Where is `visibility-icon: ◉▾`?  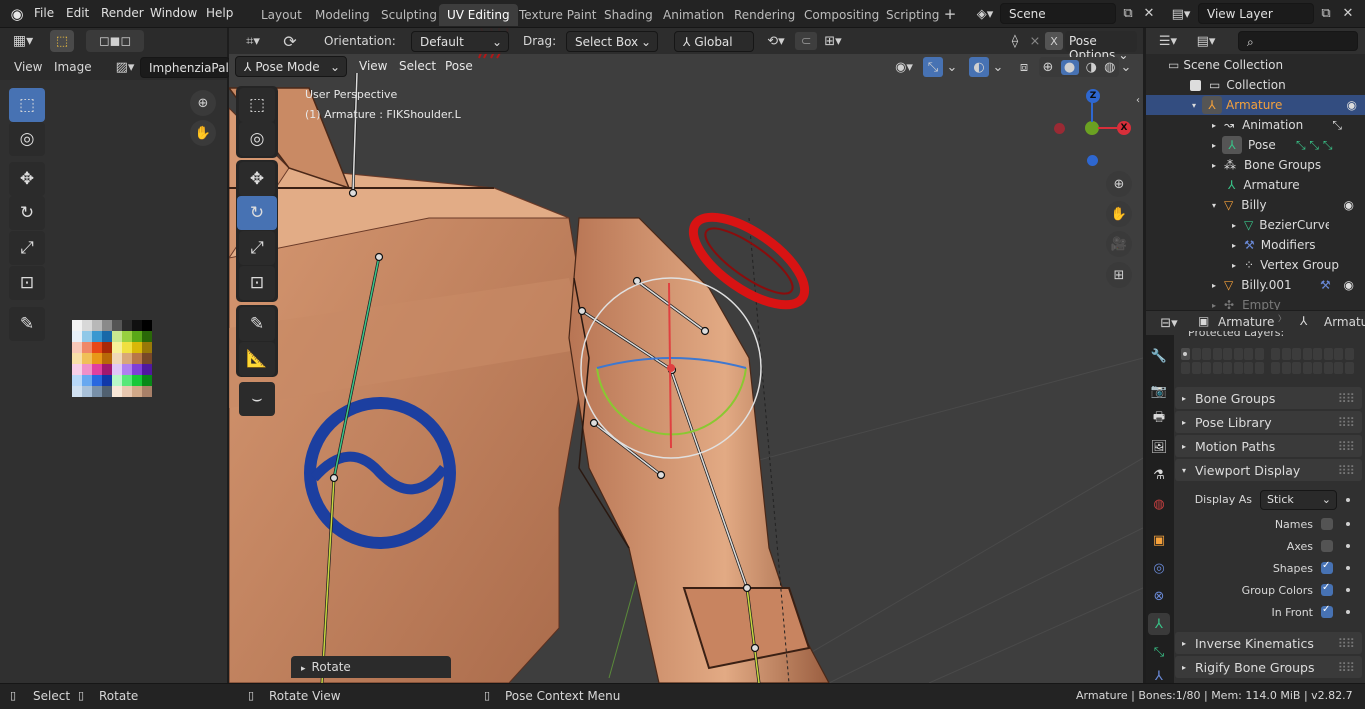 visibility-icon: ◉▾ is located at coordinates (904, 67).